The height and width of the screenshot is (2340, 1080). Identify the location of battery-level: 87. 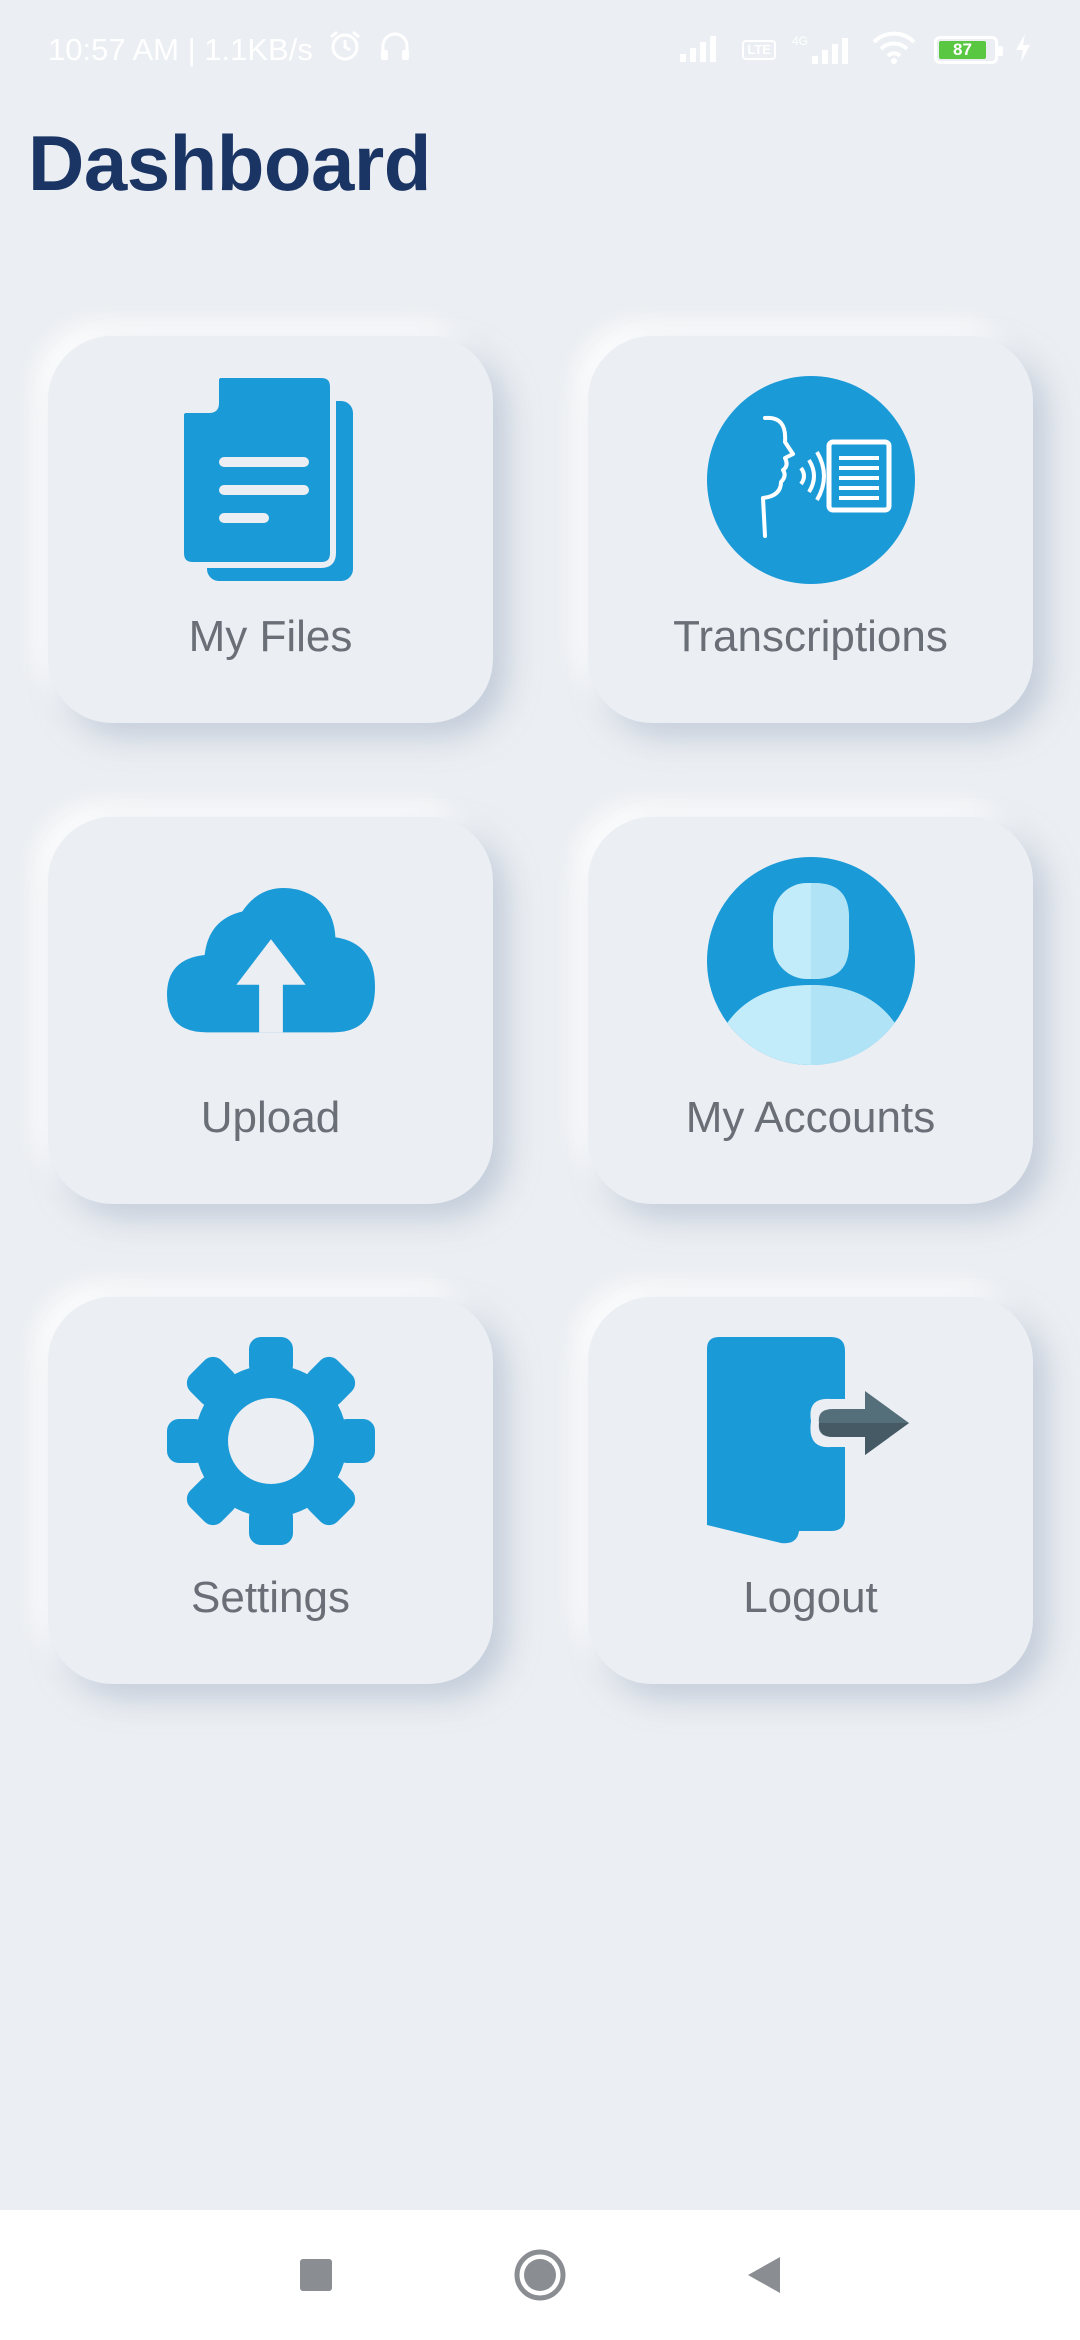
(962, 49).